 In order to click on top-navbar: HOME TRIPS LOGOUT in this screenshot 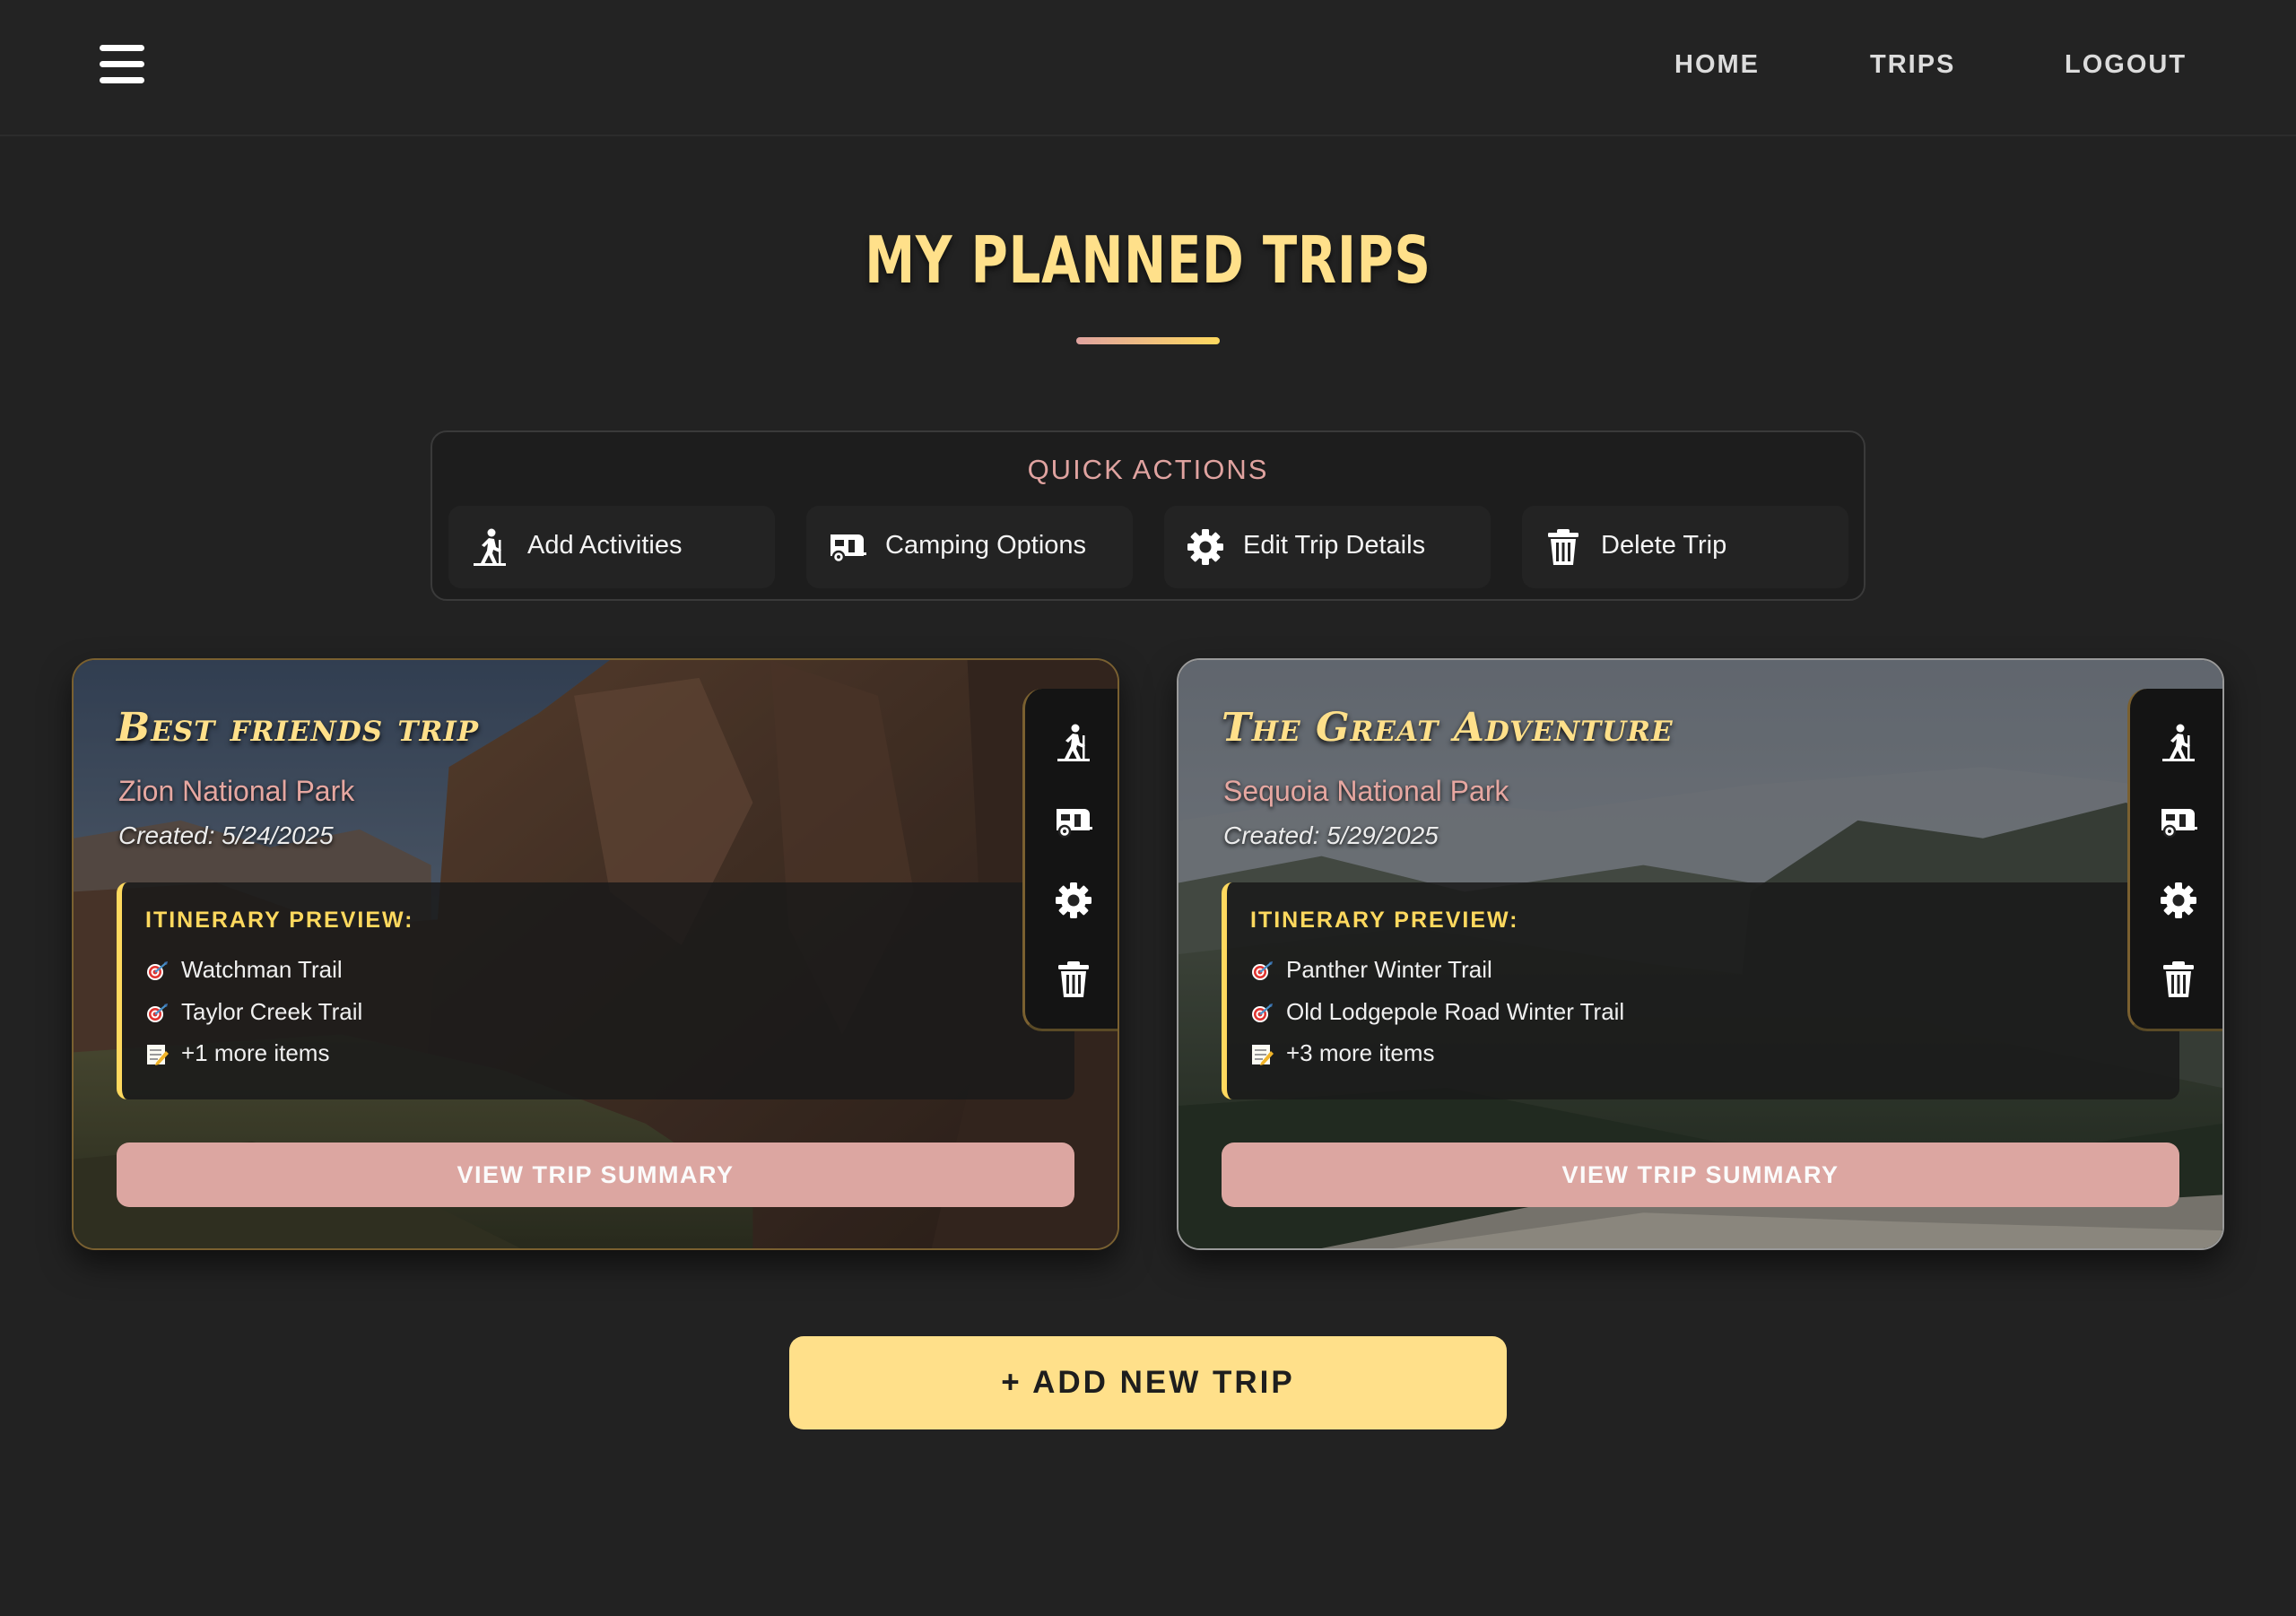, I will do `click(1148, 68)`.